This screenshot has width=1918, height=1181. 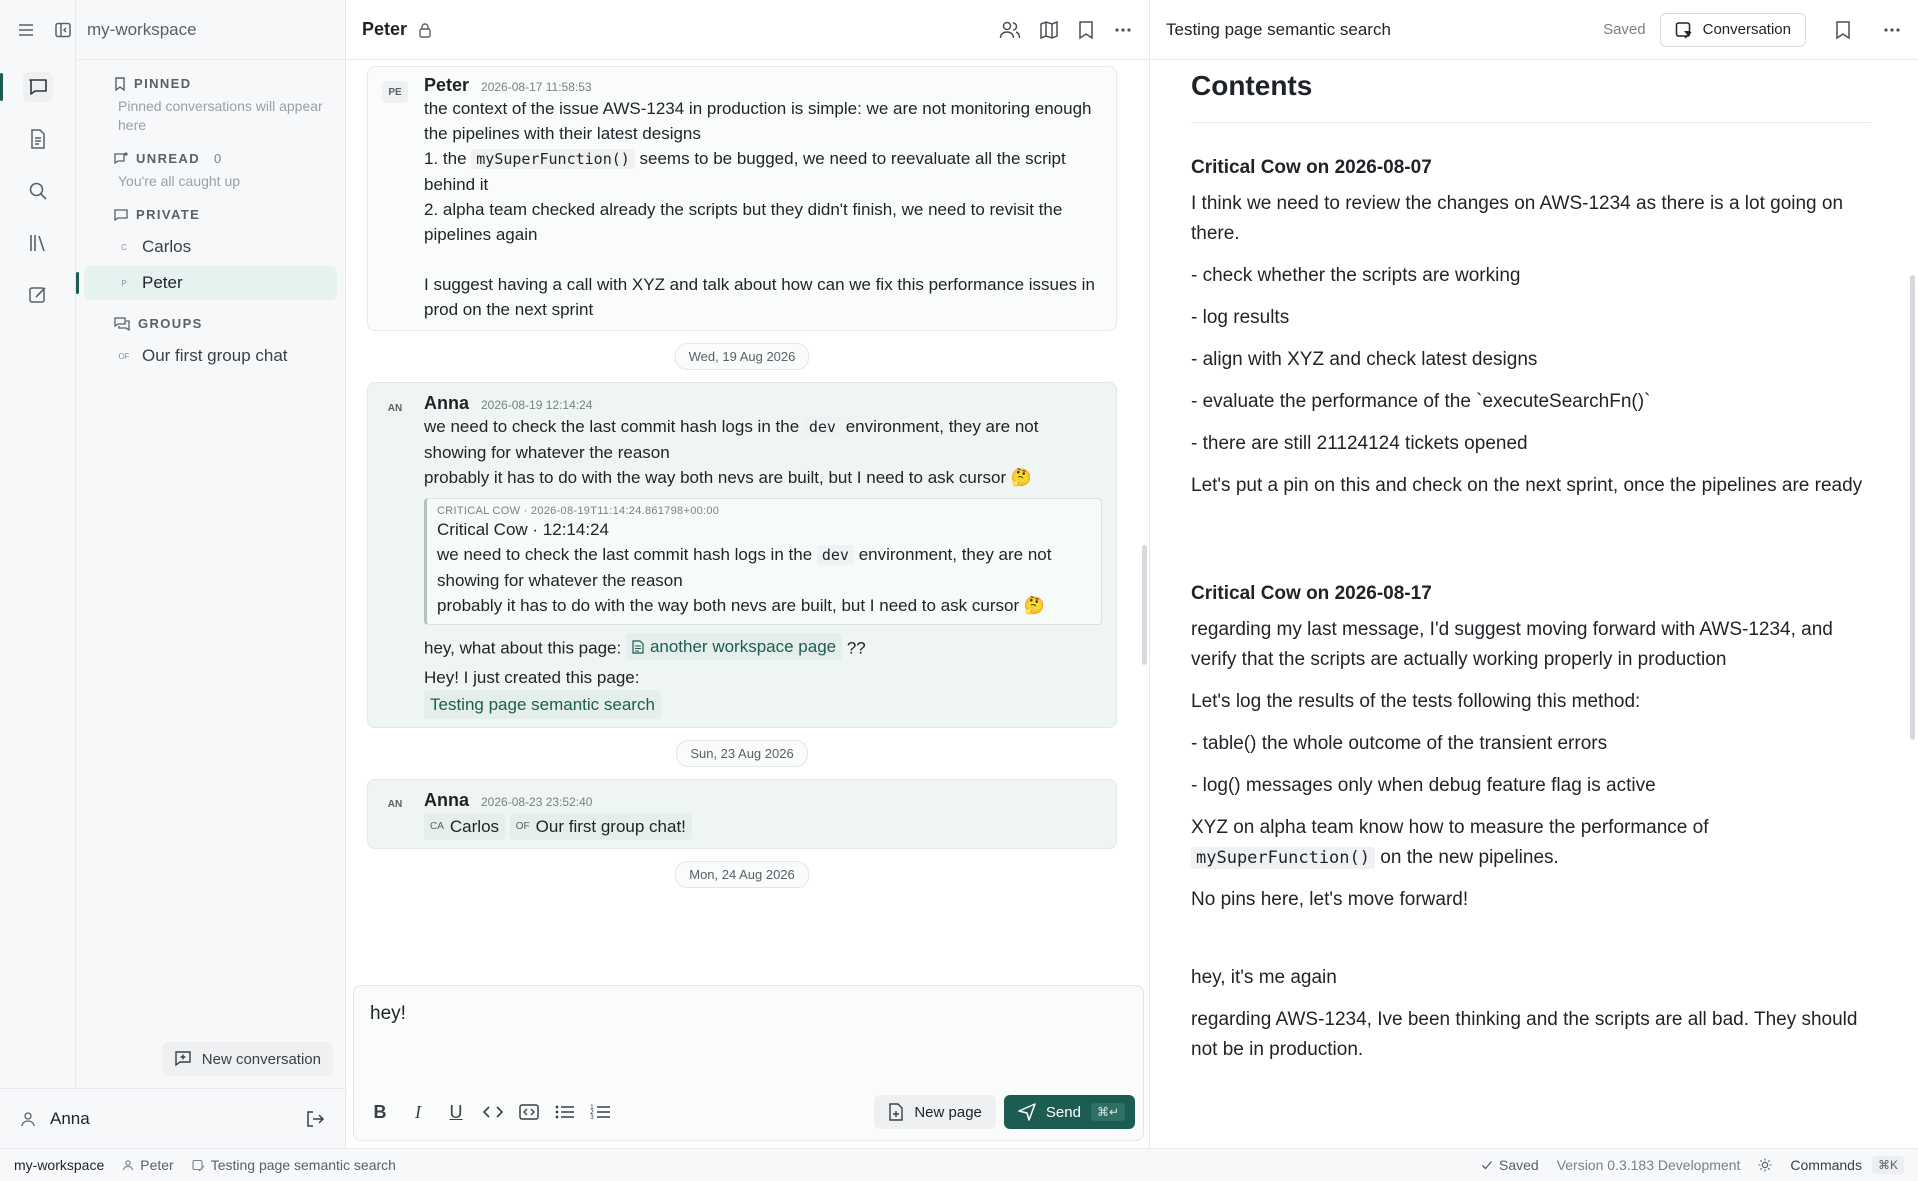 What do you see at coordinates (385, 29) in the screenshot?
I see `chat-title: Peter` at bounding box center [385, 29].